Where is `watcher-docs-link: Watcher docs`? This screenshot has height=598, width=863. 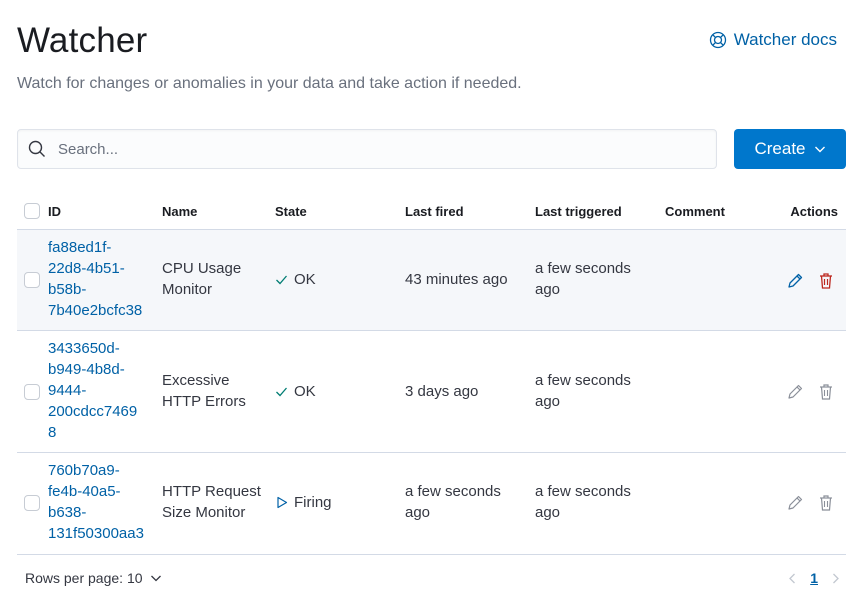
watcher-docs-link: Watcher docs is located at coordinates (773, 40).